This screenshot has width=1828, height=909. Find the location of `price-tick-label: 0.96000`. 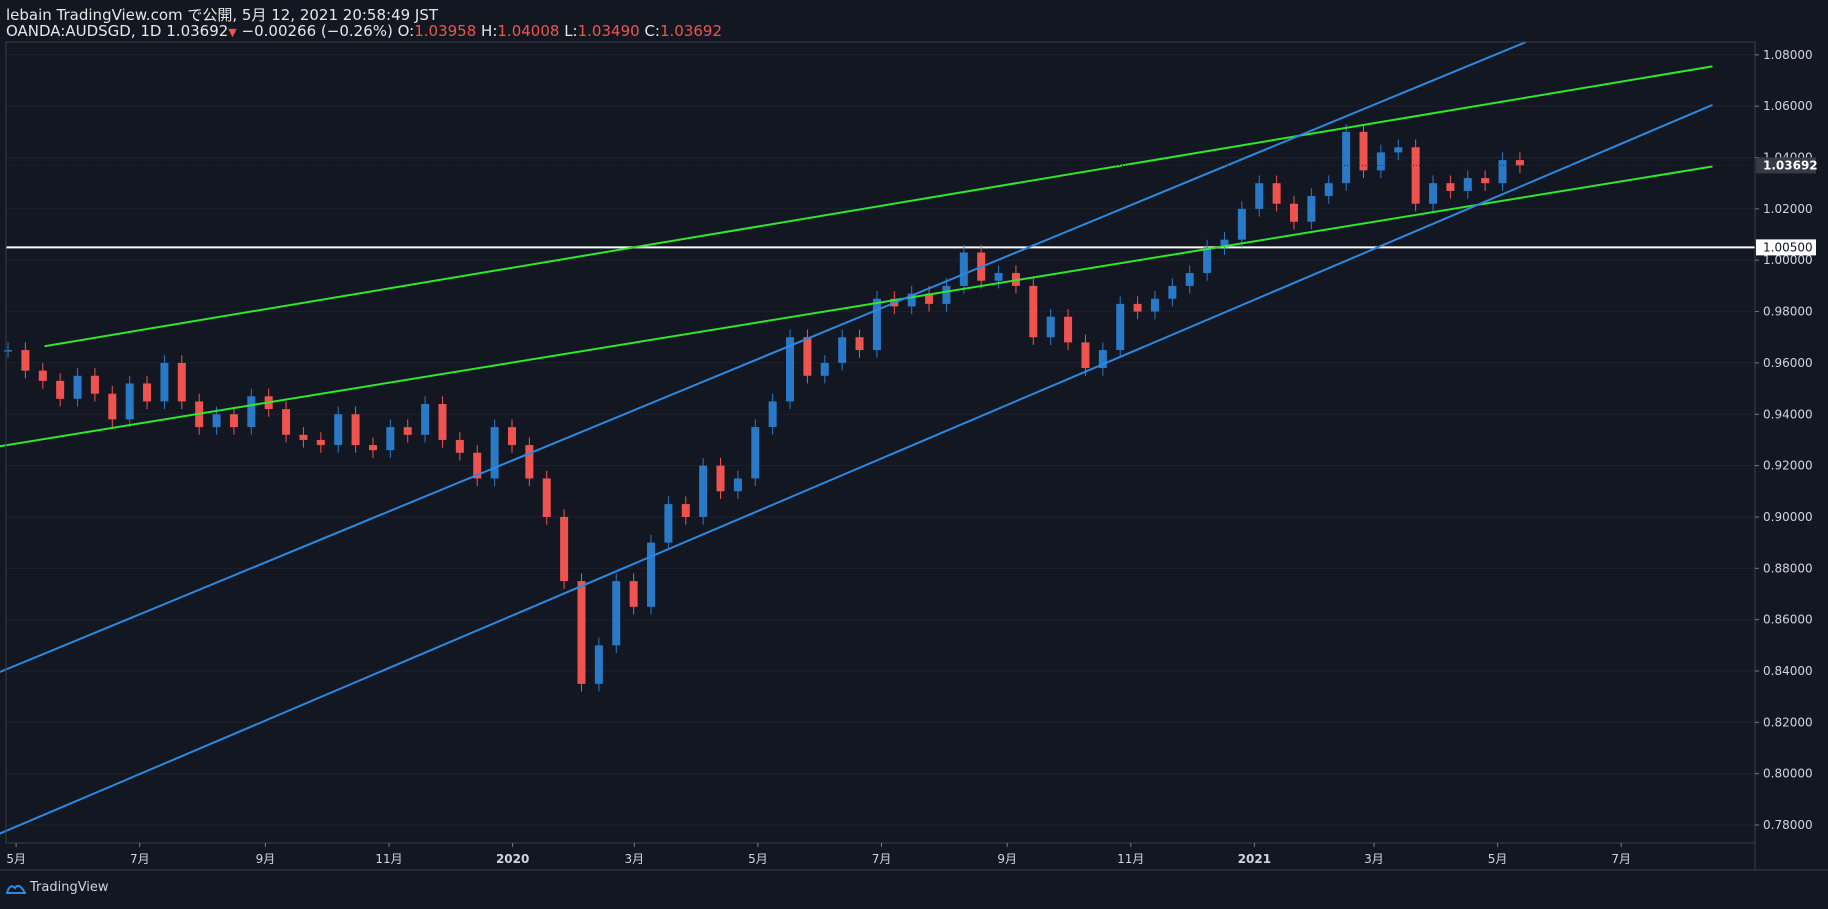

price-tick-label: 0.96000 is located at coordinates (1788, 363).